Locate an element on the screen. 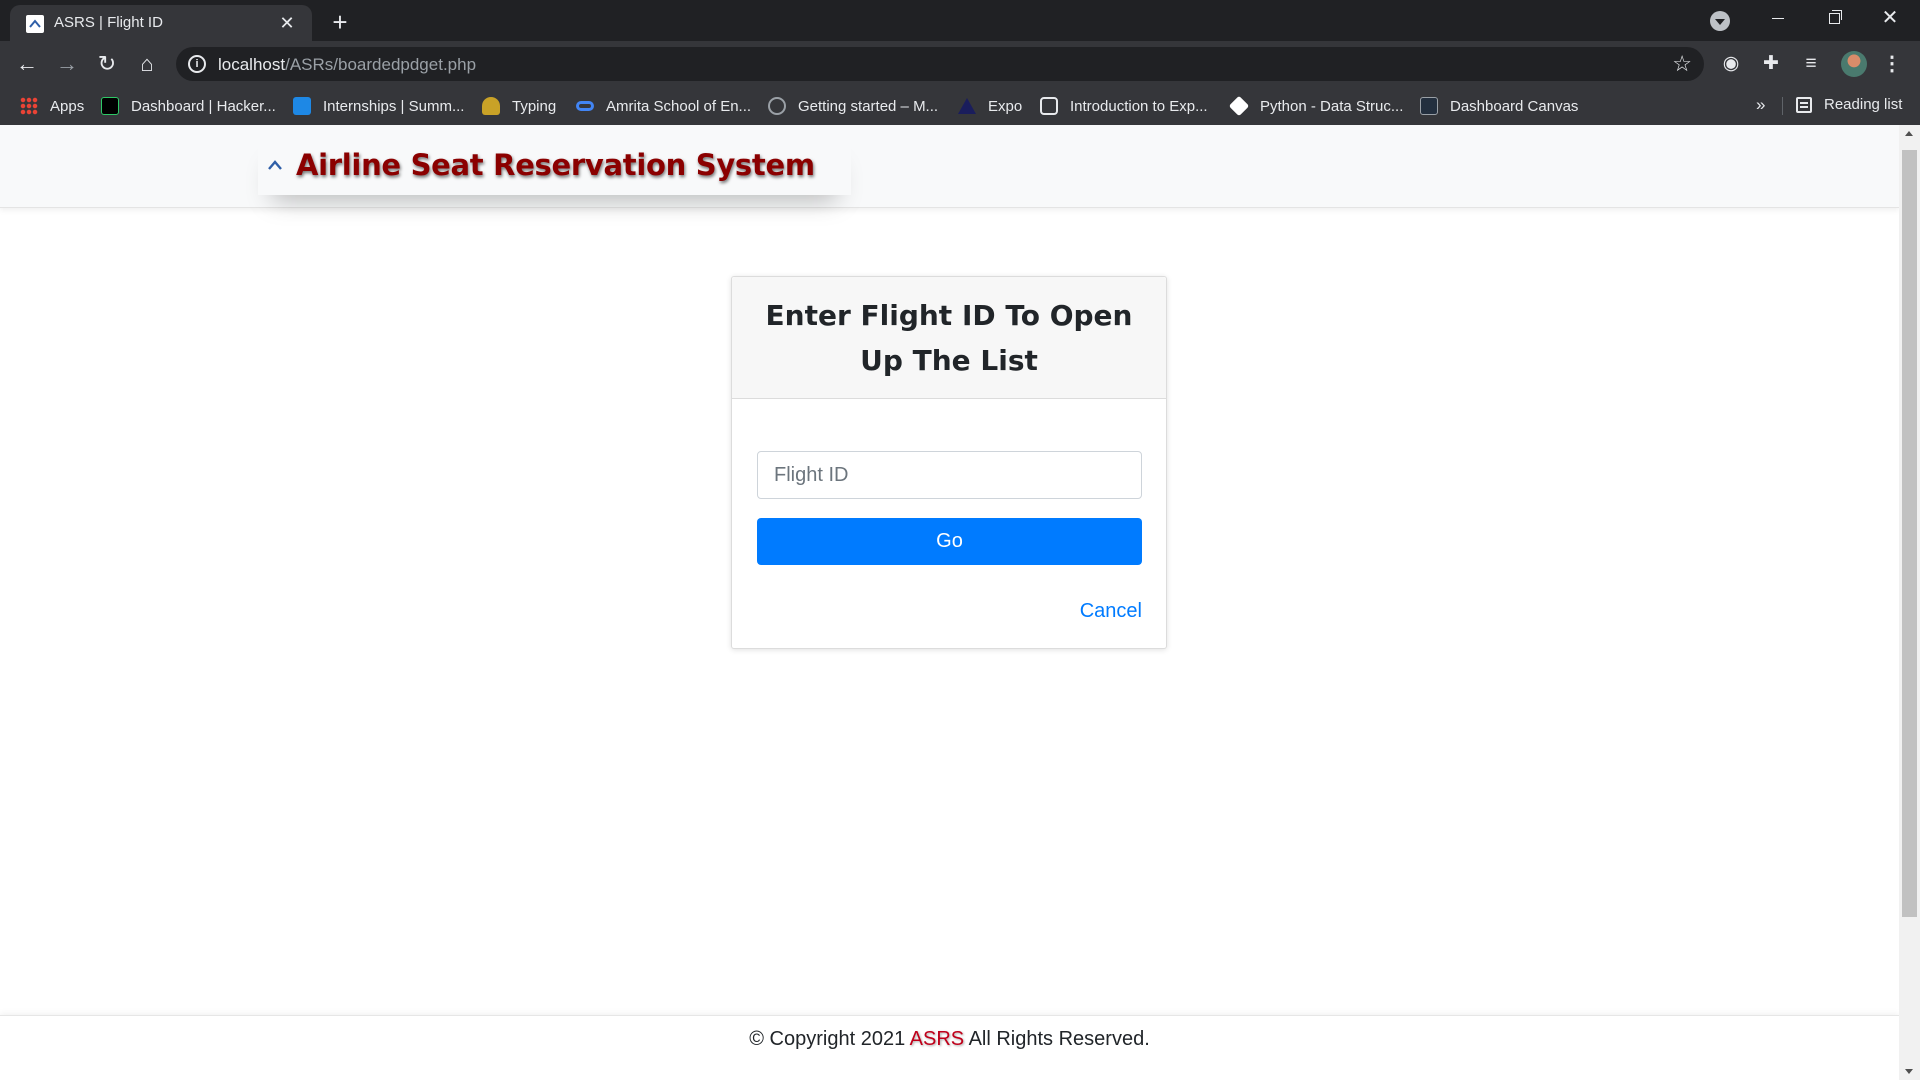 Image resolution: width=1920 pixels, height=1080 pixels. back-arrow-icon: ← is located at coordinates (27, 64).